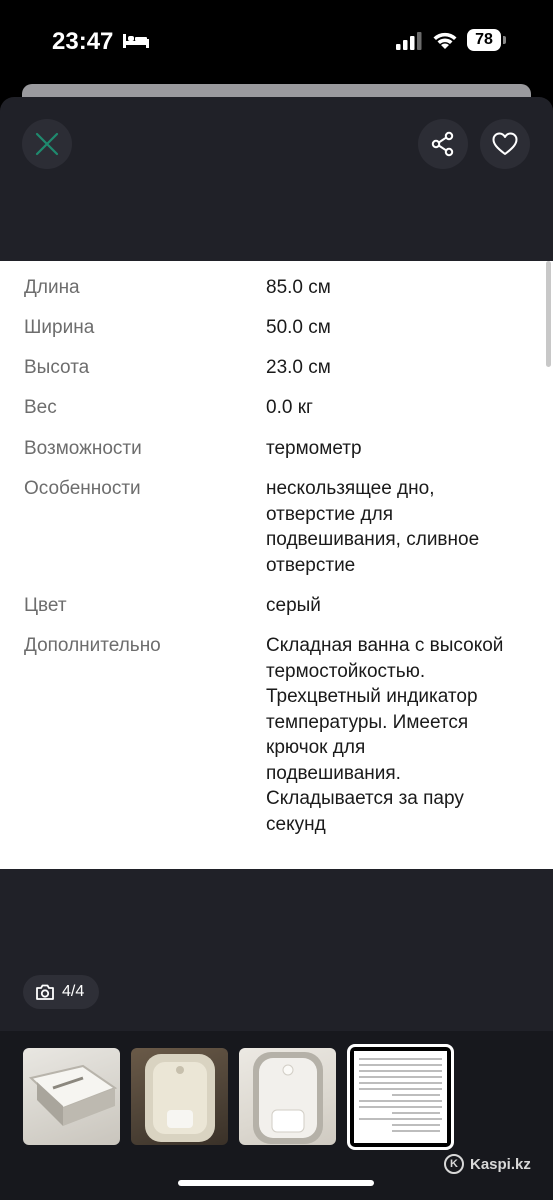 The width and height of the screenshot is (553, 1200). I want to click on battery-level: 78, so click(484, 40).